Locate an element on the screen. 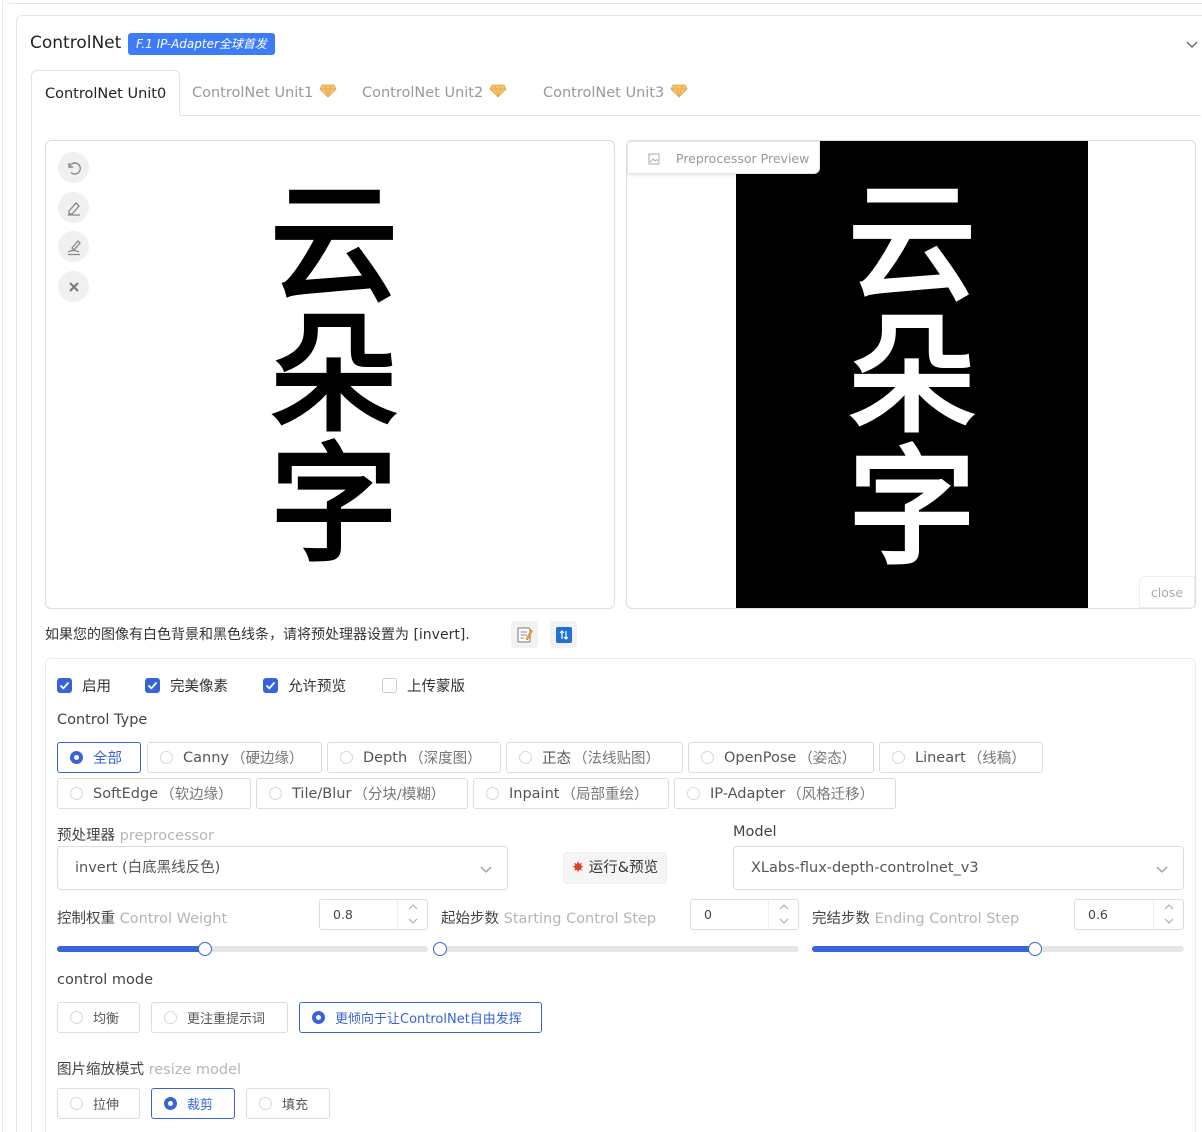  invert-hint: 如果您的图像有白色背景和黑色线条，请将预处理器设置为 [invert]. is located at coordinates (257, 635).